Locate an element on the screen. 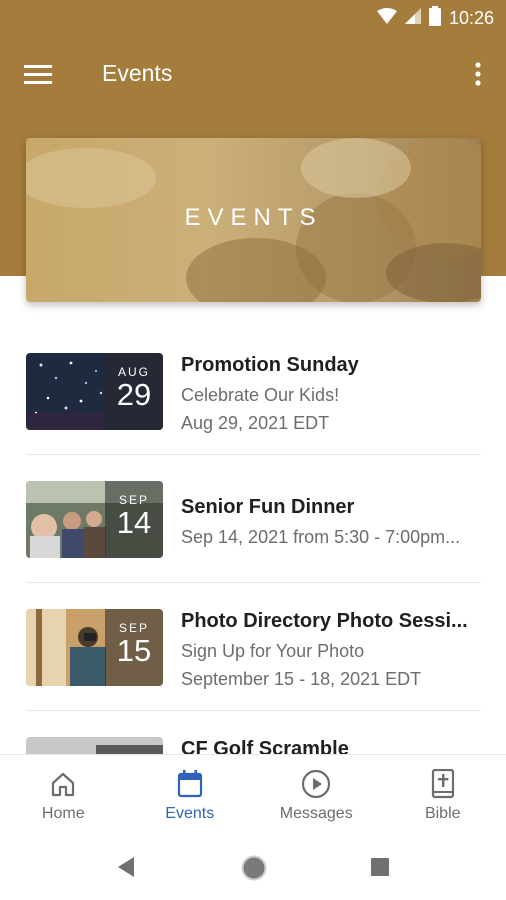 This screenshot has height=900, width=506. bottom-navigation: Home Events Messages Bible is located at coordinates (253, 797).